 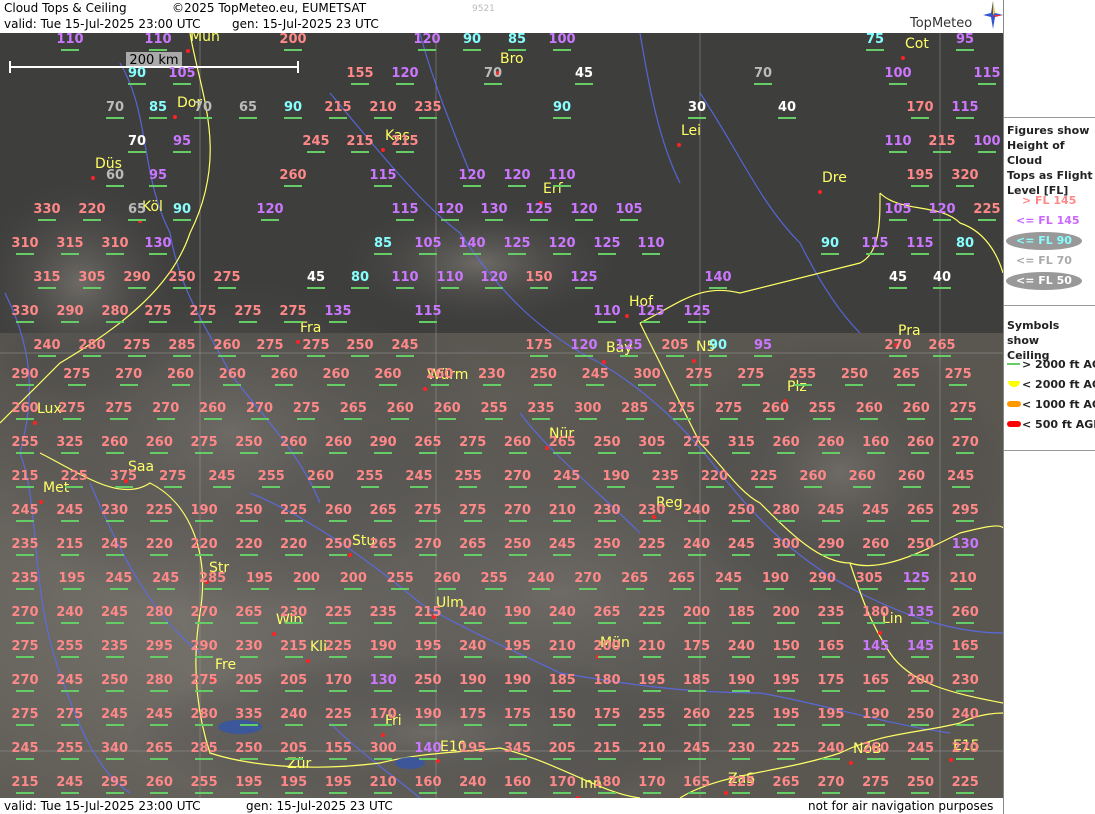 What do you see at coordinates (92, 348) in the screenshot?
I see `cloud-top-value: 280` at bounding box center [92, 348].